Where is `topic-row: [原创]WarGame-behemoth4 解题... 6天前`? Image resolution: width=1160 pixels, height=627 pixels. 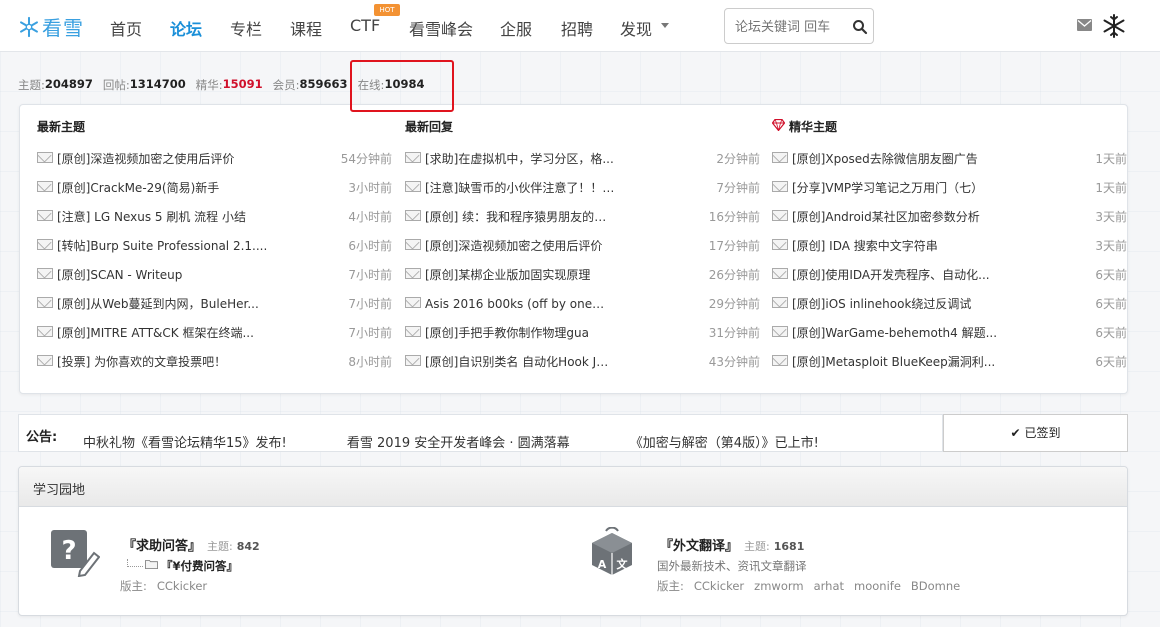
topic-row: [原创]WarGame-behemoth4 解题... 6天前 is located at coordinates (949, 332).